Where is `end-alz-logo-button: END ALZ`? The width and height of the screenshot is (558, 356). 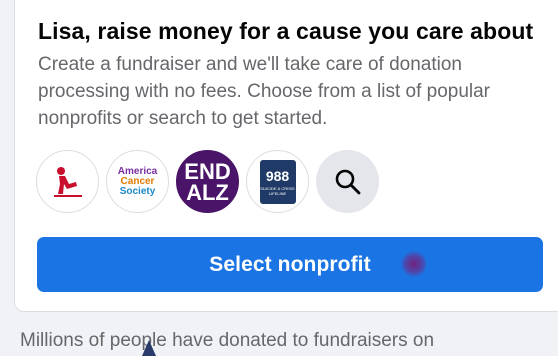 end-alz-logo-button: END ALZ is located at coordinates (207, 181).